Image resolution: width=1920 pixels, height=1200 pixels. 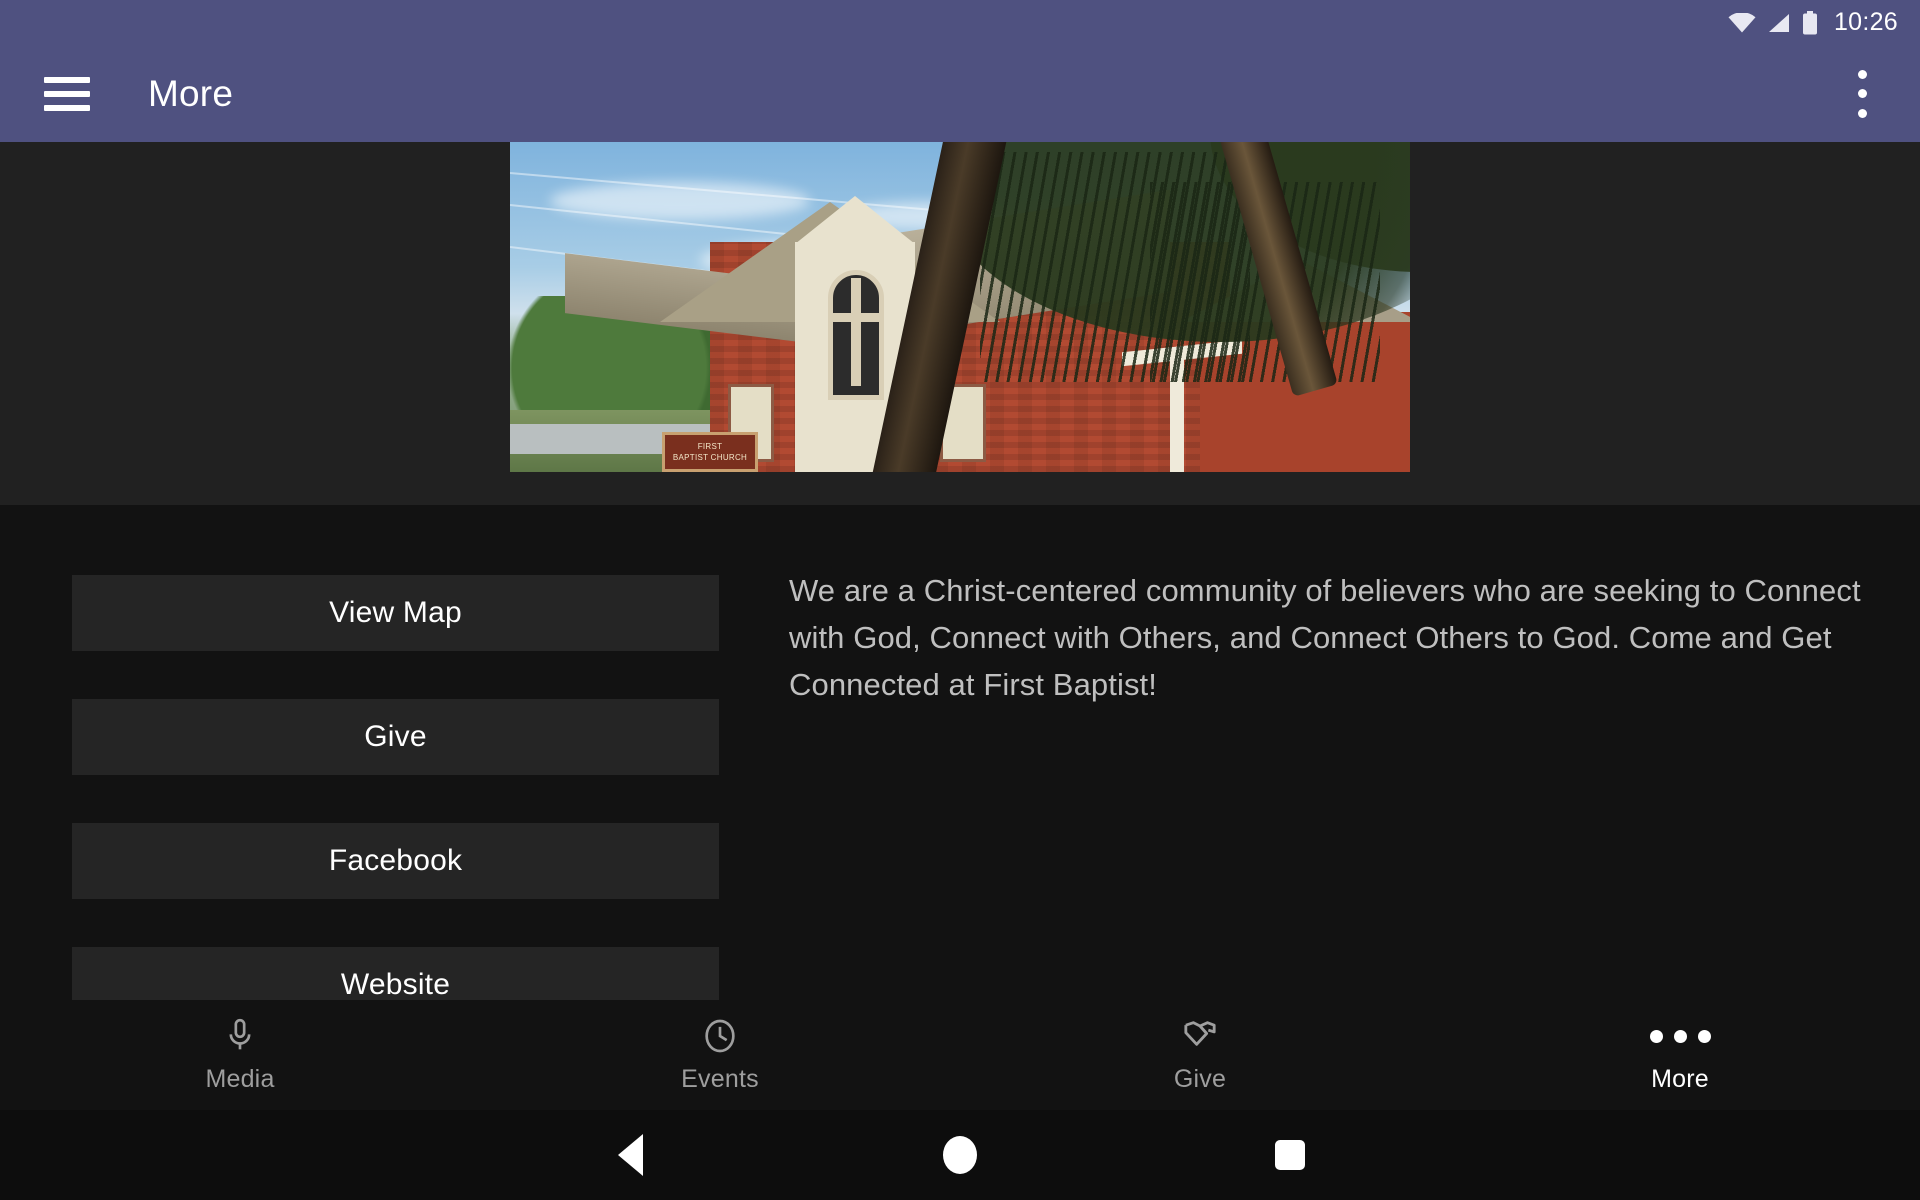 I want to click on overflow-menu-icon, so click(x=1862, y=93).